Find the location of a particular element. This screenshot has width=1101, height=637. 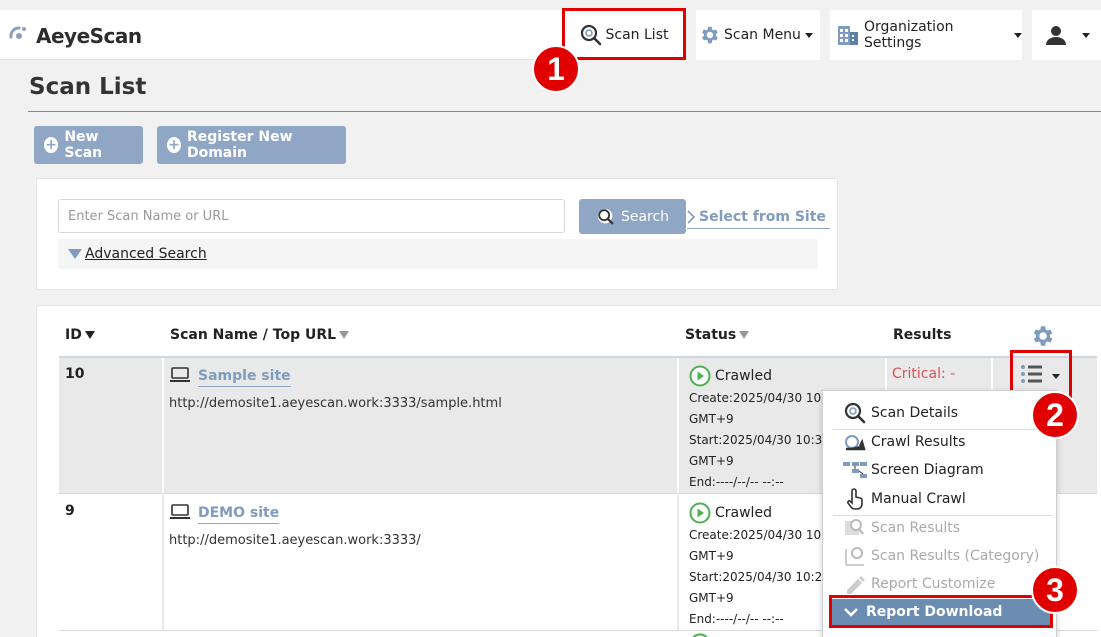

step-badge-1: 1 is located at coordinates (556, 69).